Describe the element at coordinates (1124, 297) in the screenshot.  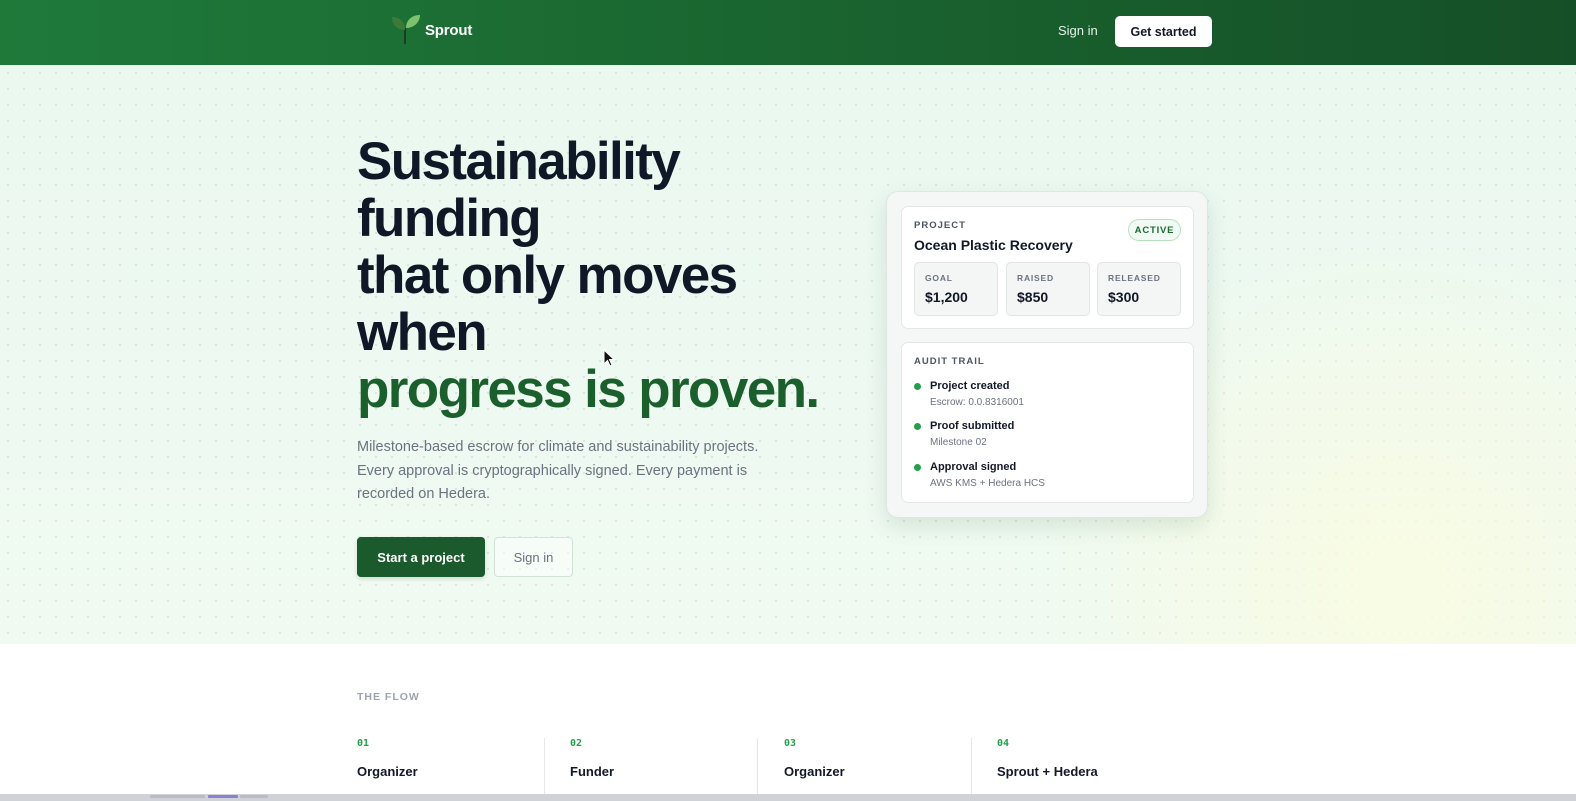
I see `stat-value: $300` at that location.